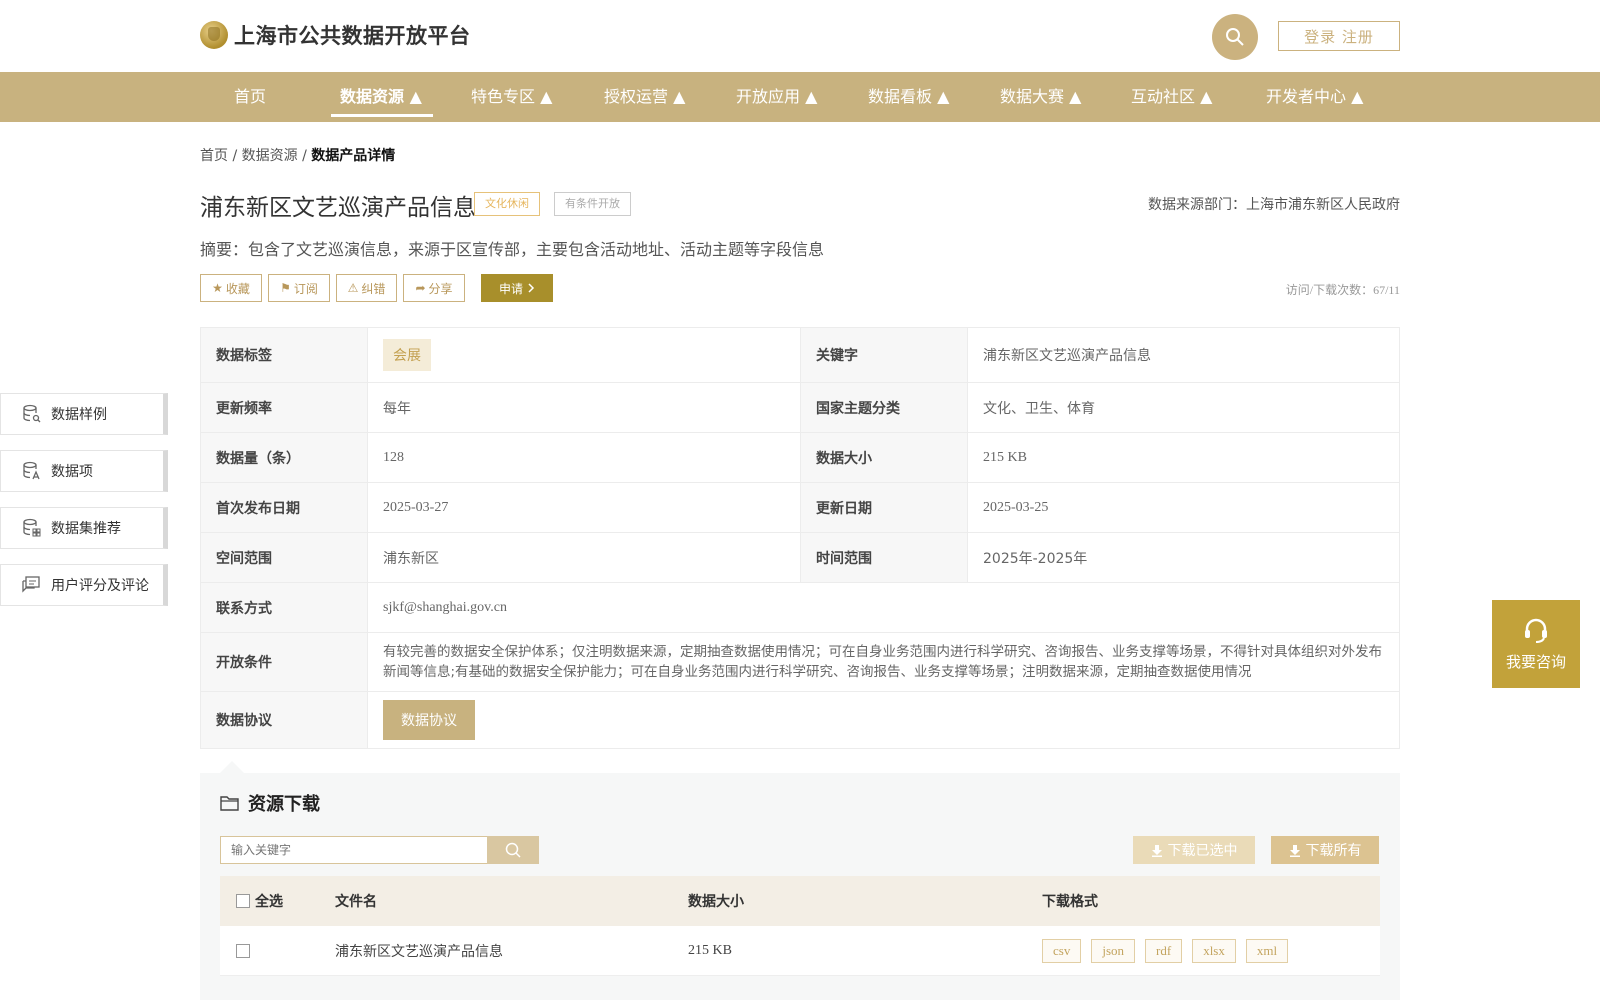 The image size is (1600, 1000). I want to click on database-grid-icon, so click(32, 527).